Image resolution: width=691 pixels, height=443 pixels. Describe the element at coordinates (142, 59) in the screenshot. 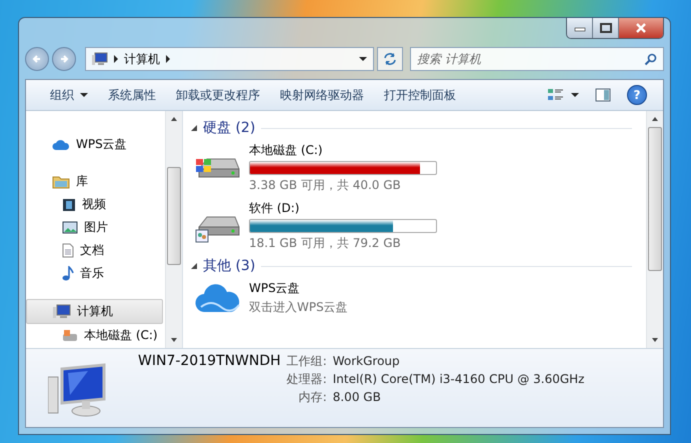

I see `address-path: 计算机` at that location.